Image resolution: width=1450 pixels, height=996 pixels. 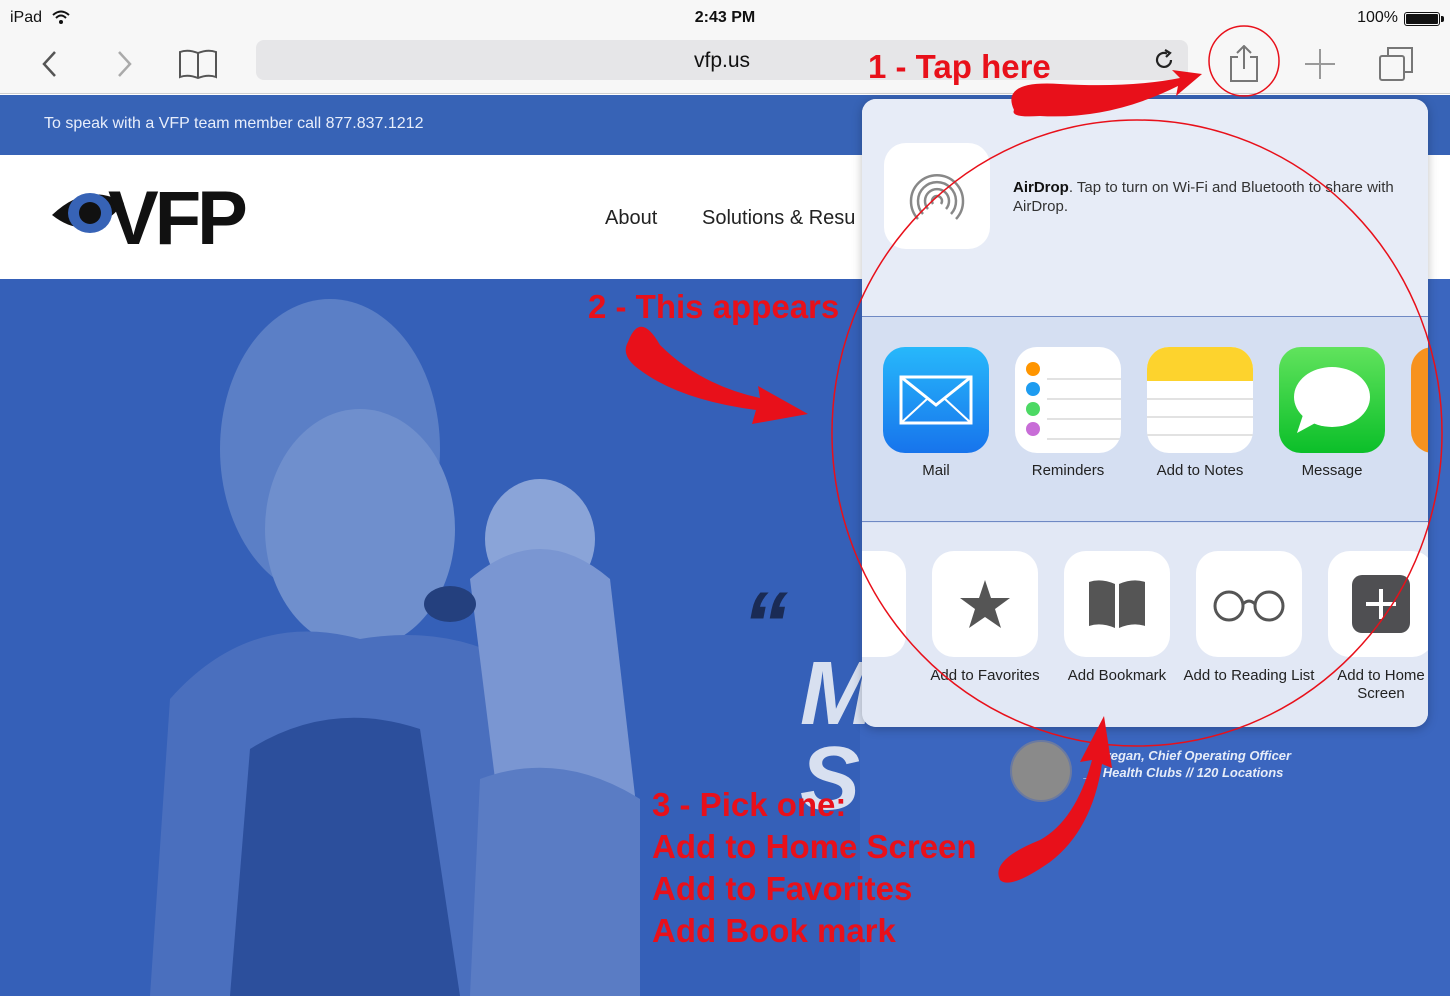 I want to click on add-to-reading-list-button, so click(x=1249, y=604).